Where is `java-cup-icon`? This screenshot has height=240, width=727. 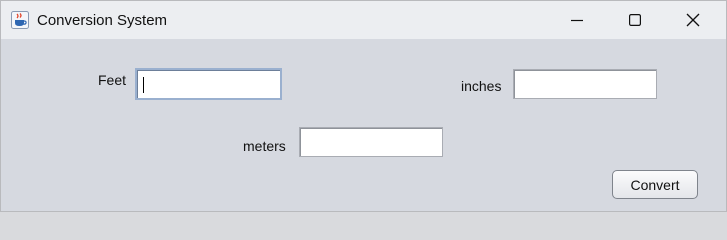 java-cup-icon is located at coordinates (20, 20).